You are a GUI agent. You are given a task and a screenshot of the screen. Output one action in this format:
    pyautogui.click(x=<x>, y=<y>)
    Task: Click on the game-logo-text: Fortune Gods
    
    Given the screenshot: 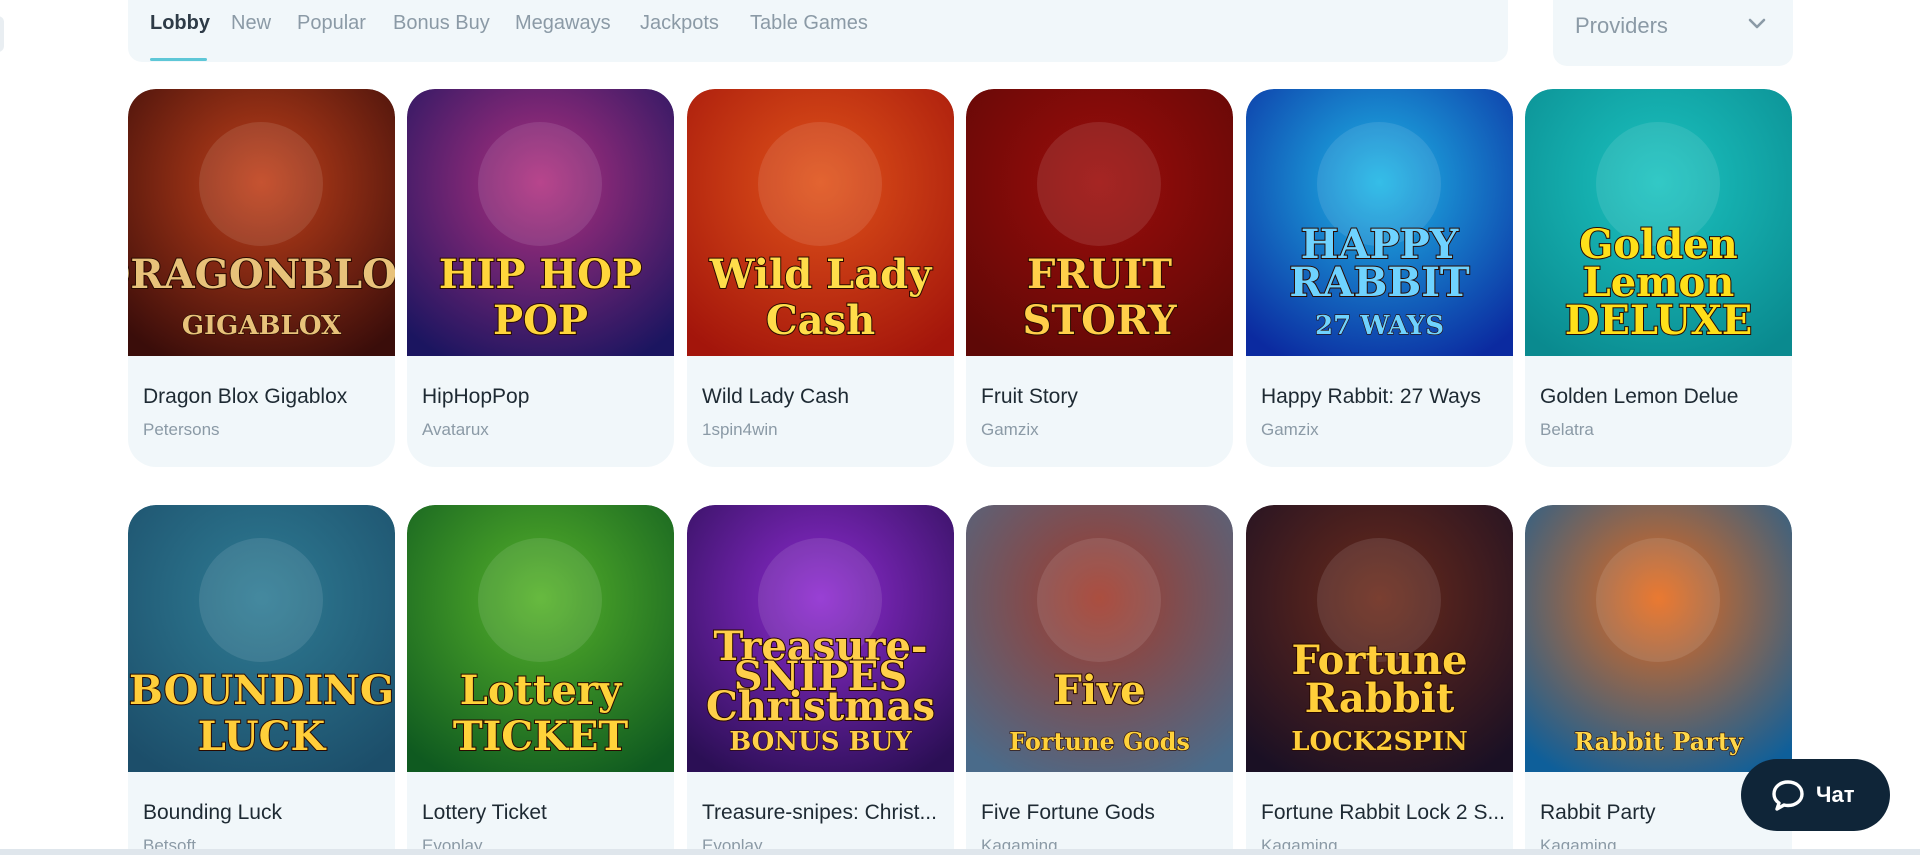 What is the action you would take?
    pyautogui.click(x=1099, y=741)
    